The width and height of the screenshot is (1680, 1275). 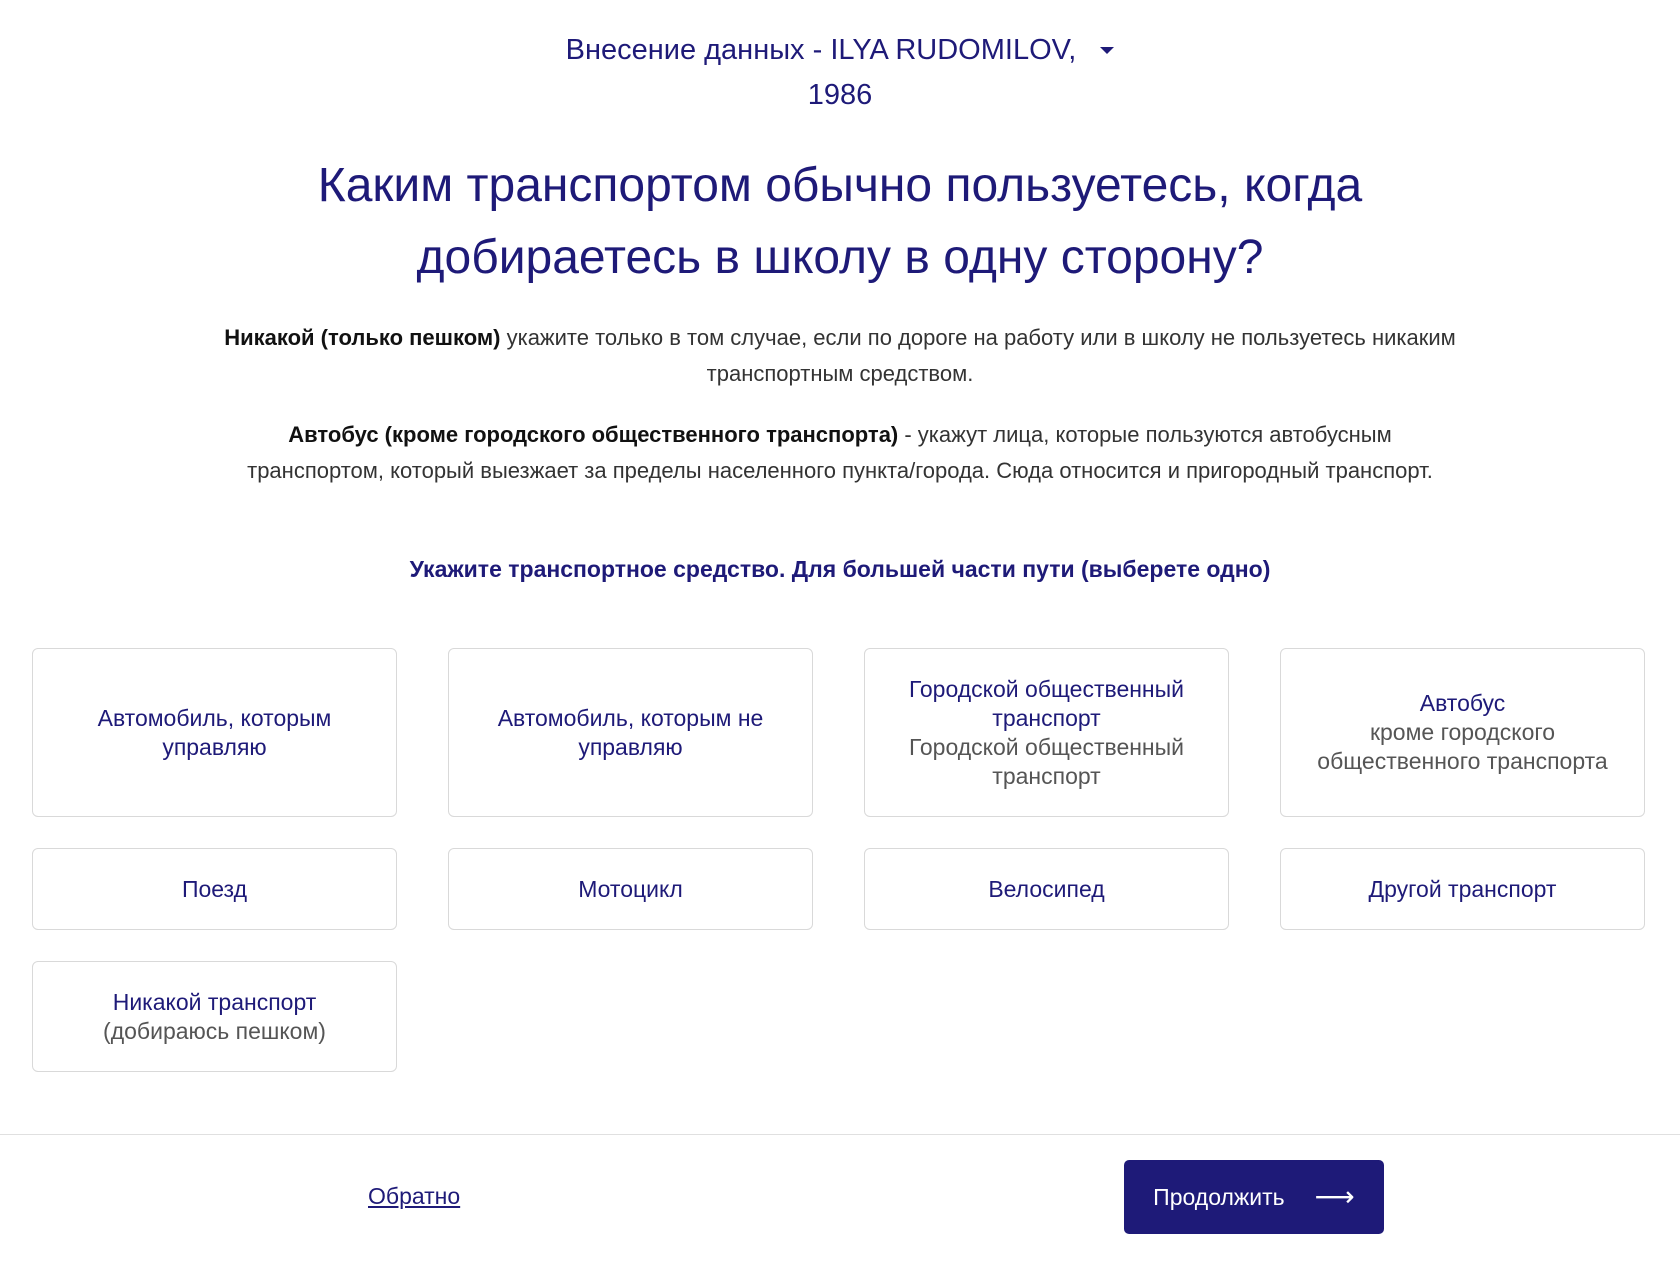 I want to click on option-train: Поезд, so click(x=214, y=889).